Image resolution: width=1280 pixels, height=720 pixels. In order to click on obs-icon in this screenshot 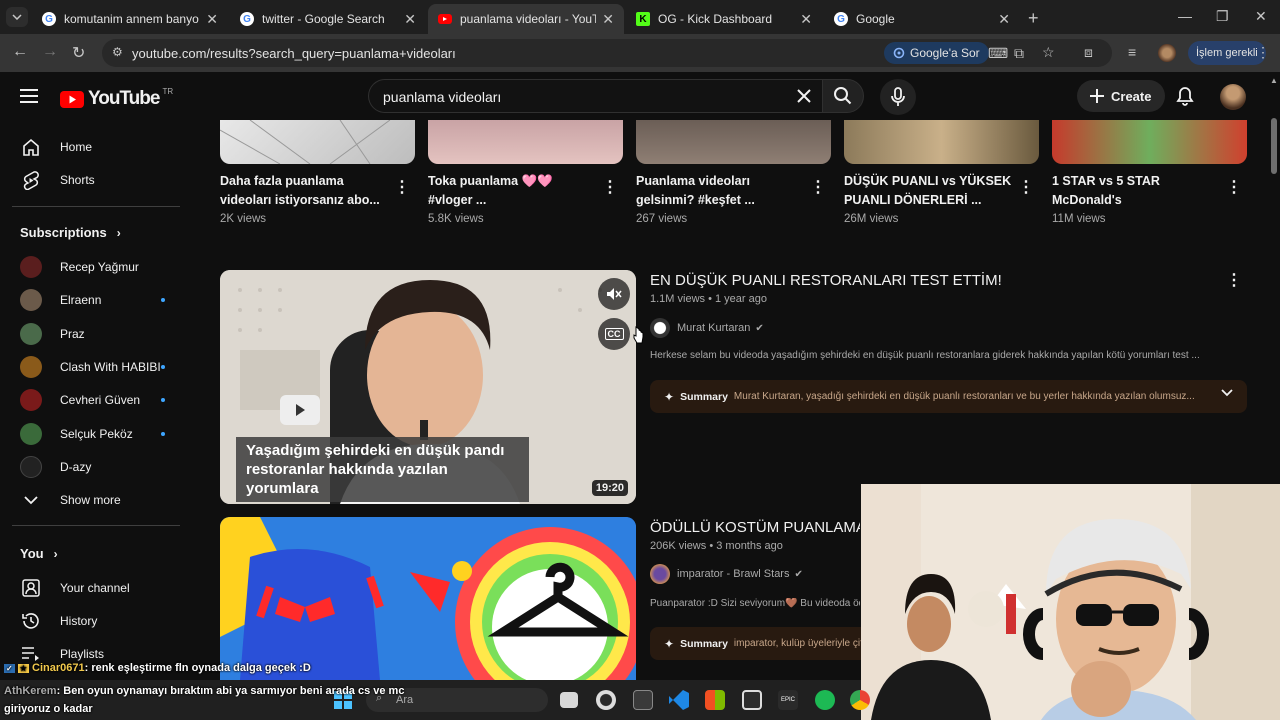, I will do `click(606, 700)`.